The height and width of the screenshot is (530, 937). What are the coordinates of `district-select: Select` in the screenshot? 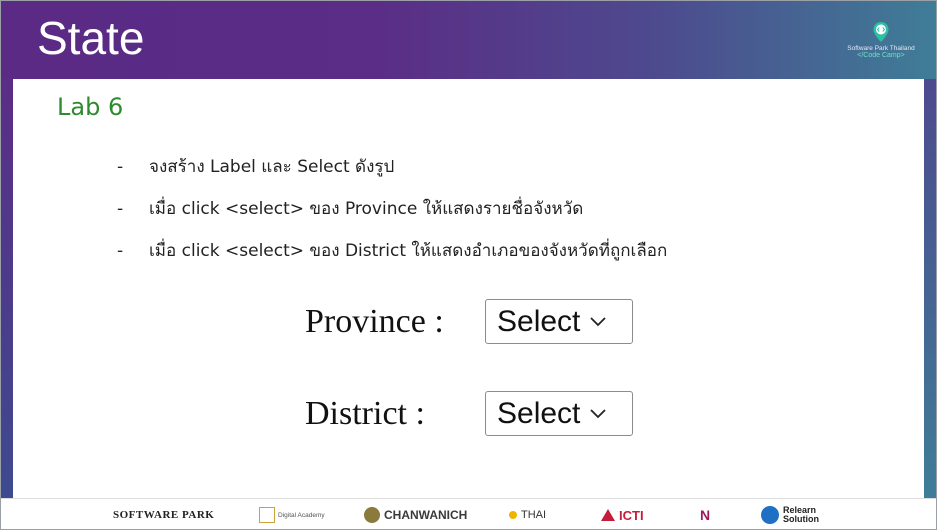 It's located at (559, 413).